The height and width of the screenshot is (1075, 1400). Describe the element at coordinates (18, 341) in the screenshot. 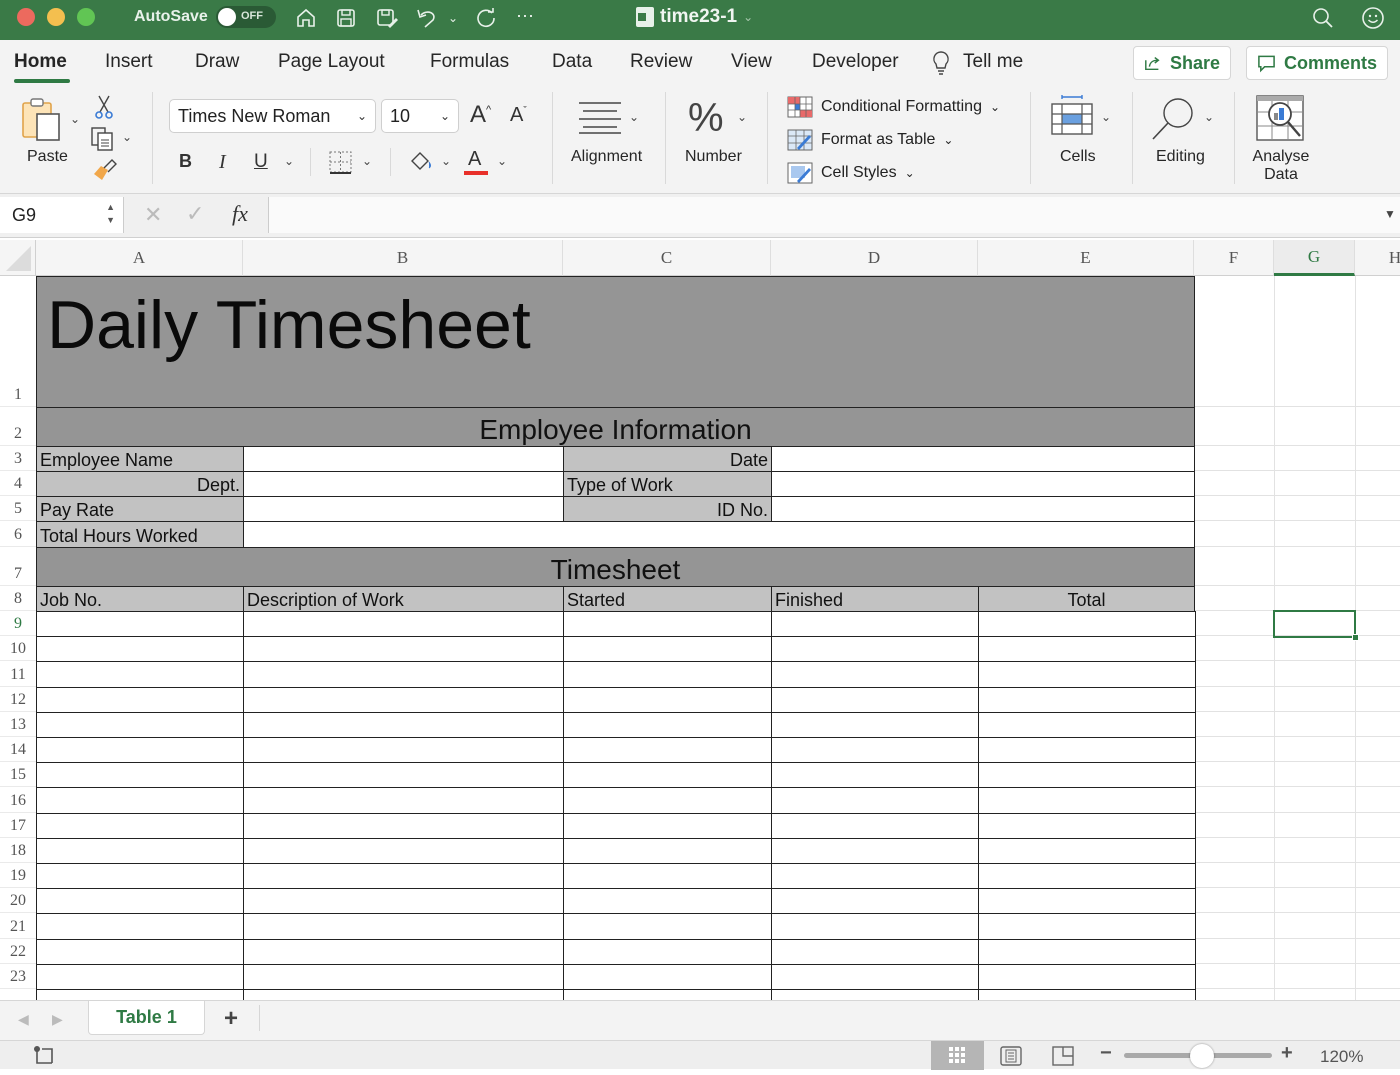

I see `row-header-1: 1` at that location.